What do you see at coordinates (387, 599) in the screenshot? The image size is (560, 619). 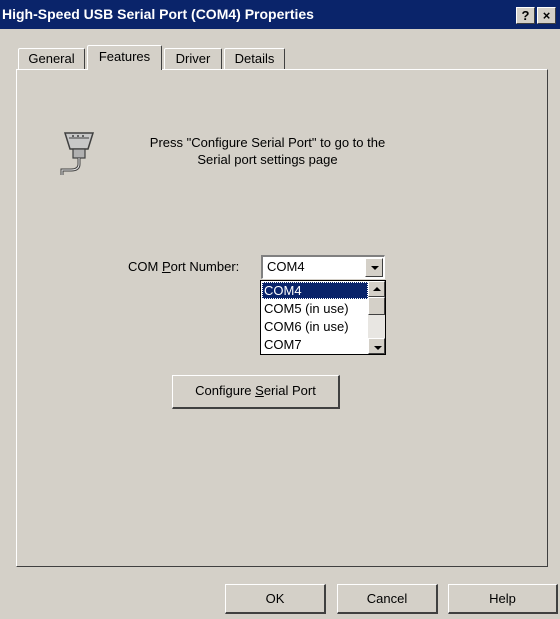 I see `cancel-button: Cancel` at bounding box center [387, 599].